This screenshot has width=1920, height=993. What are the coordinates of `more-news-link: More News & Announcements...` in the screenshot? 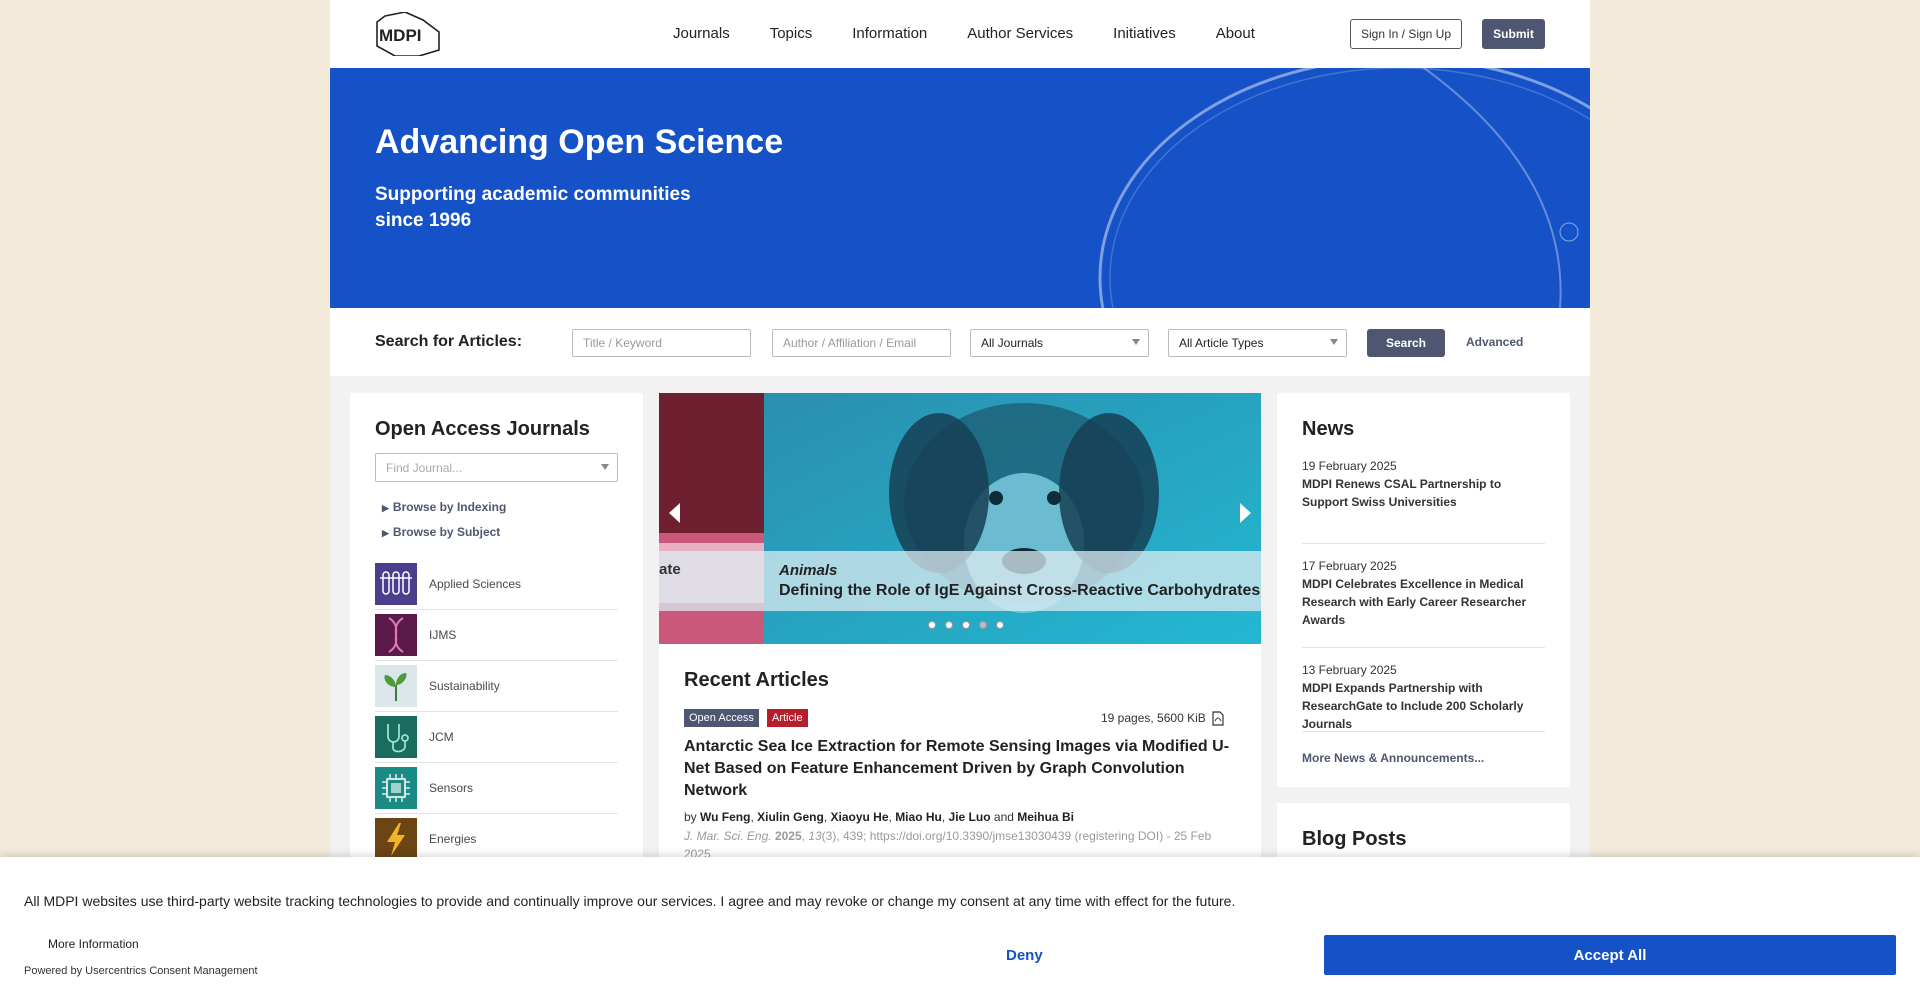 It's located at (1393, 758).